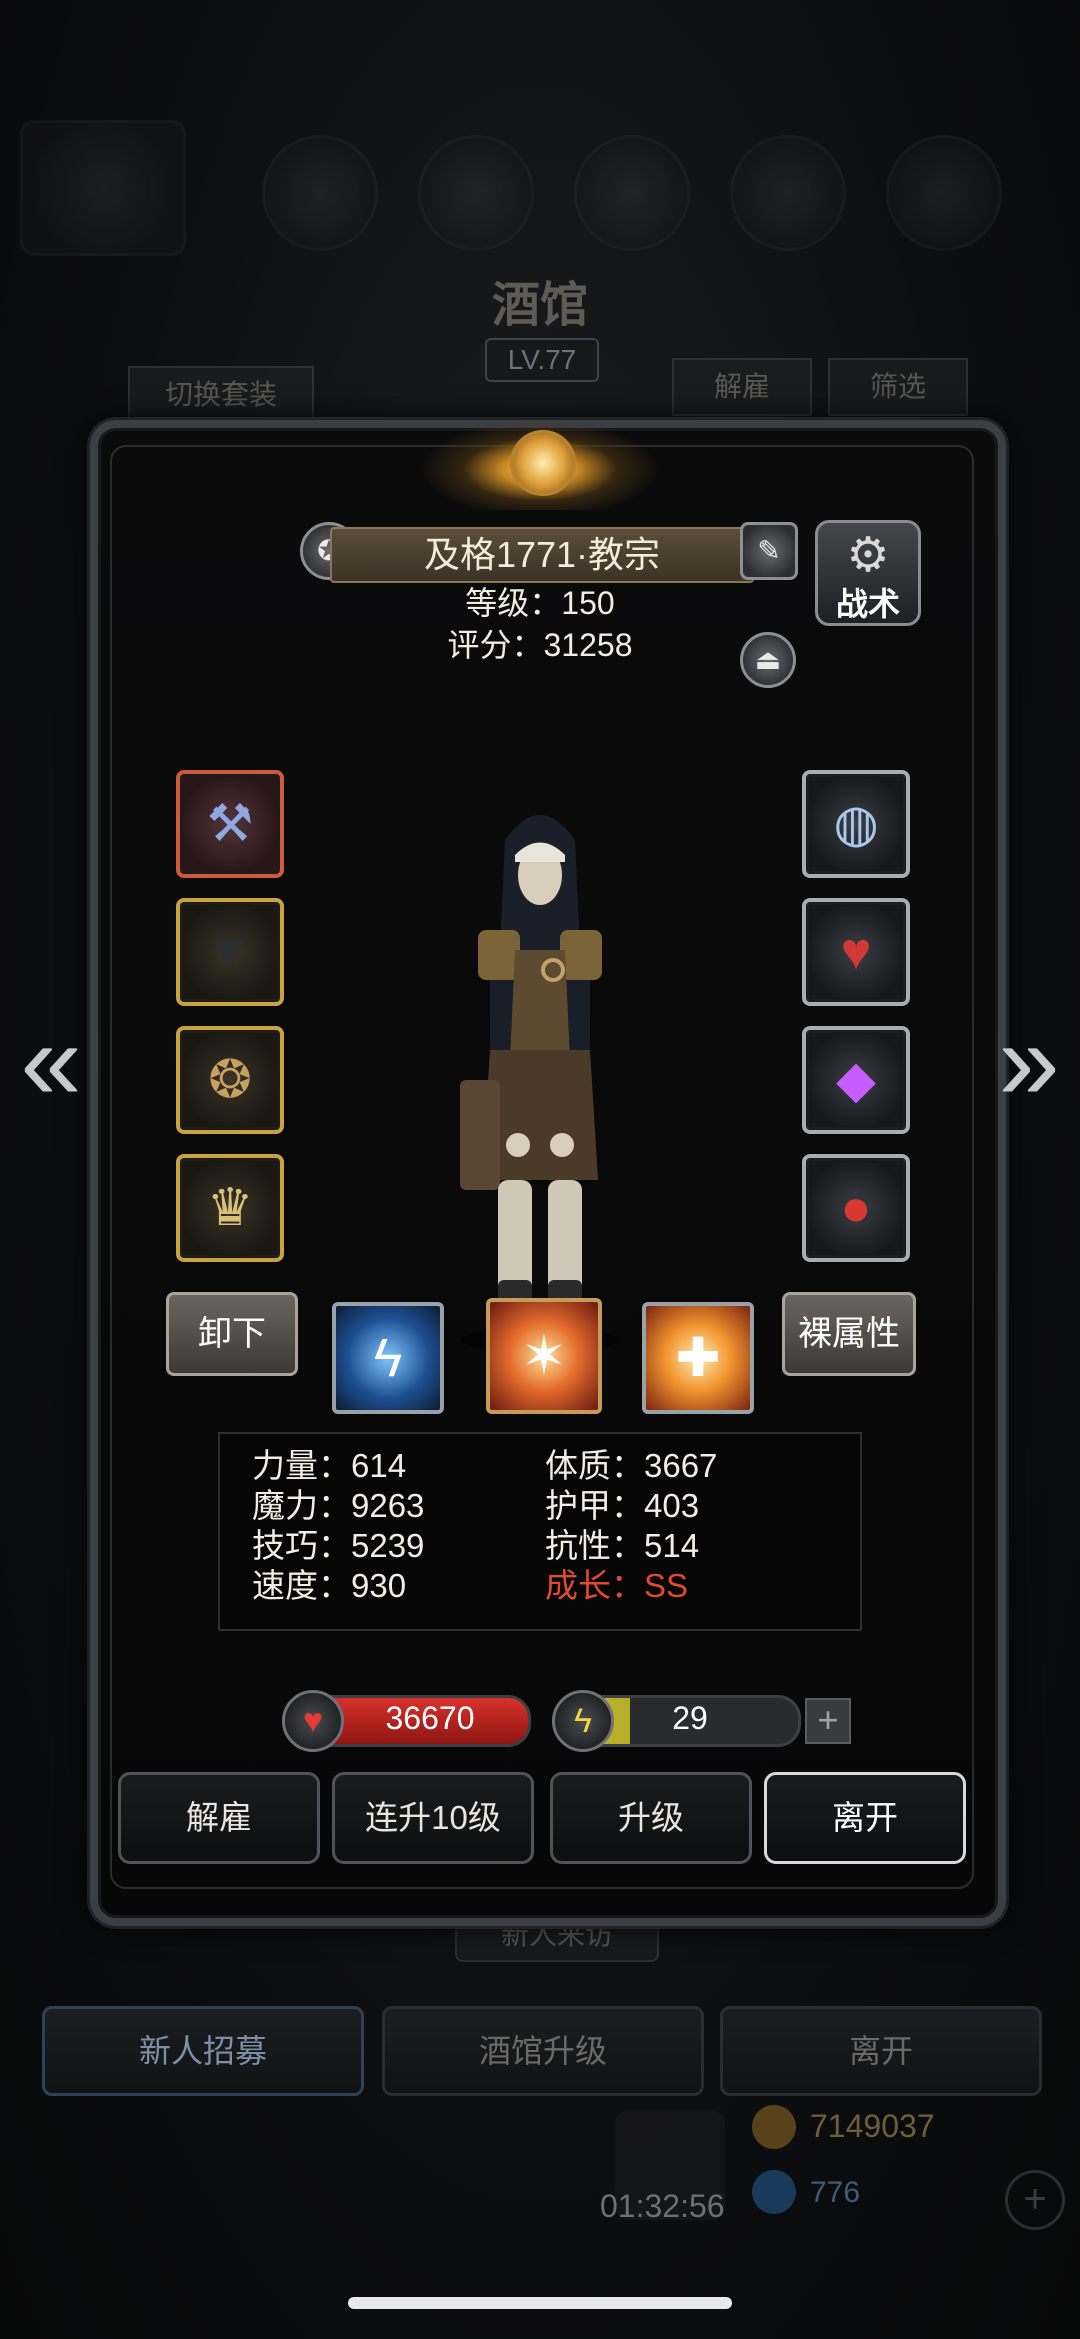 The height and width of the screenshot is (2339, 1080). I want to click on bg-filter-button: 筛选, so click(898, 387).